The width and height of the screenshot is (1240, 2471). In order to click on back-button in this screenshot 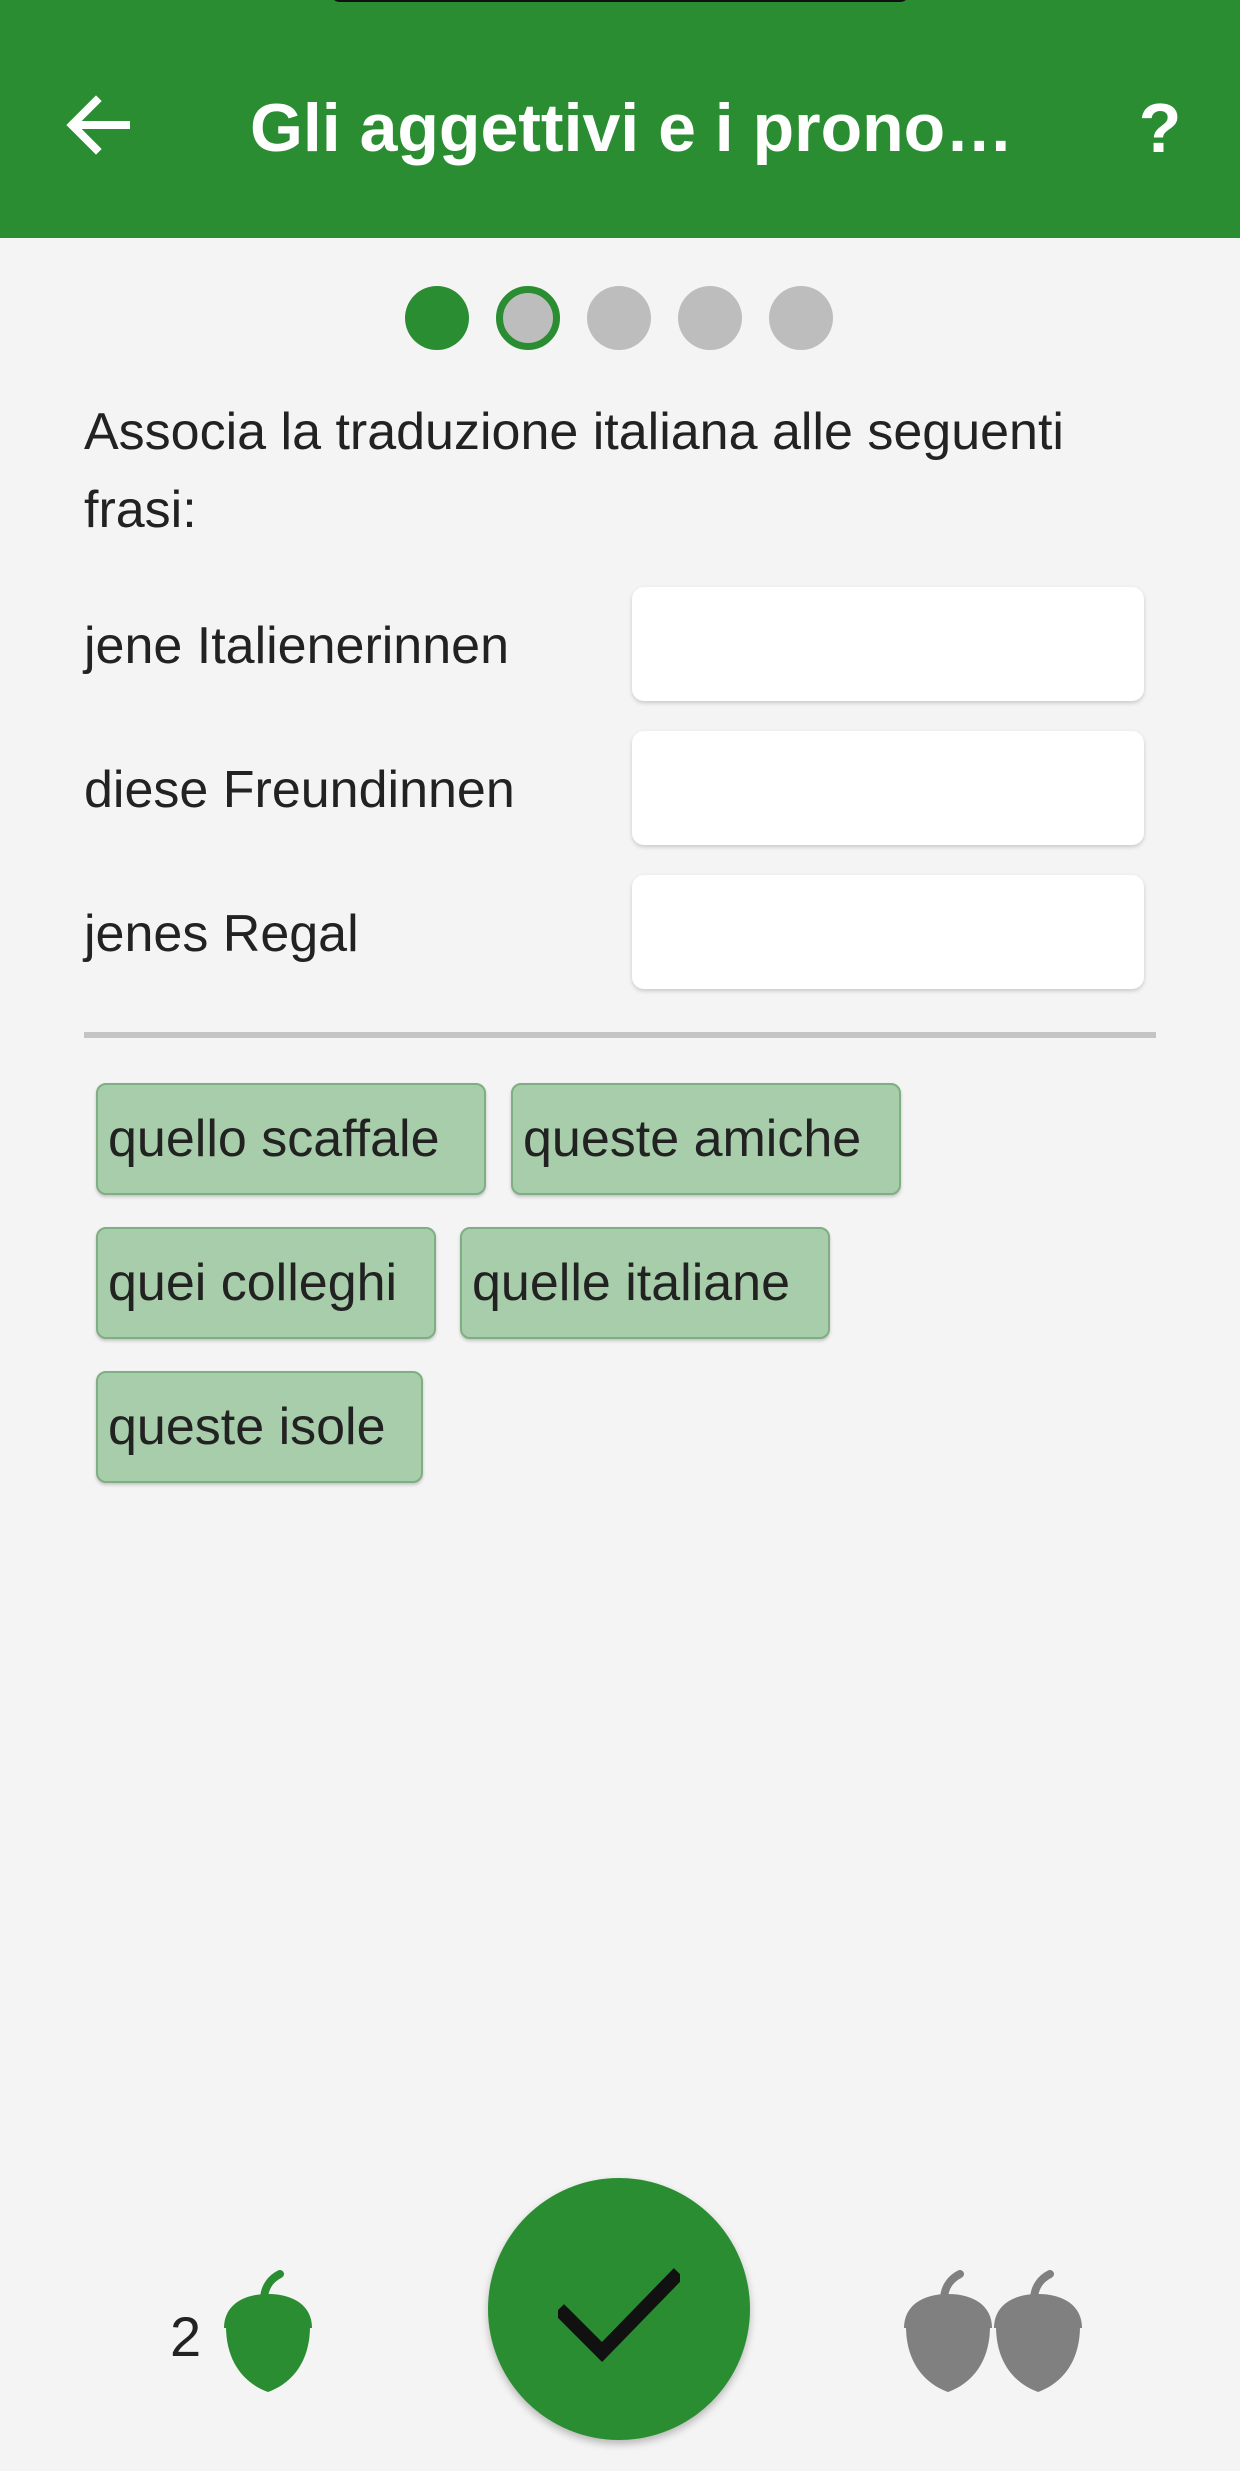, I will do `click(100, 125)`.